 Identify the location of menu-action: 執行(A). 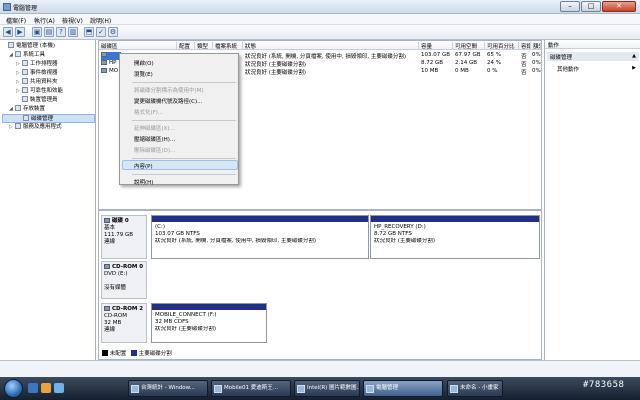
(44, 20).